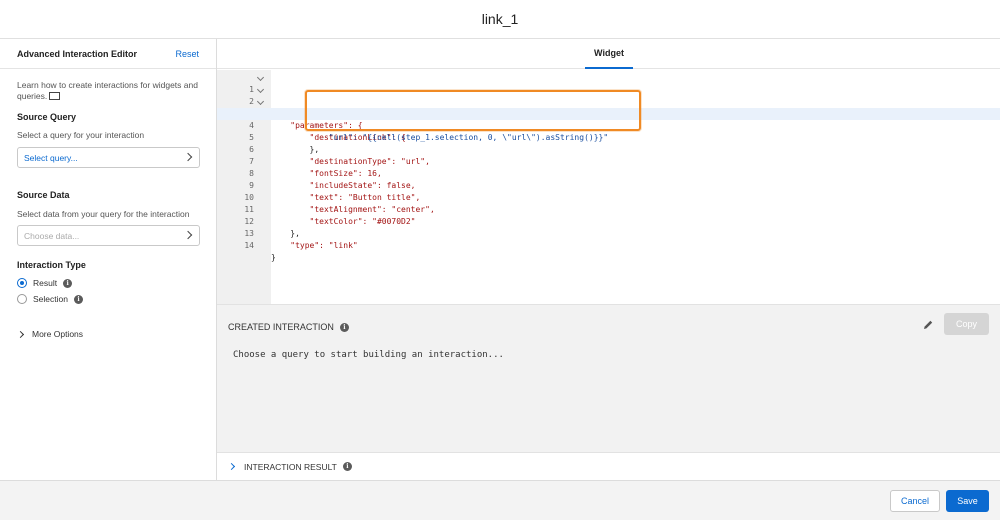 Image resolution: width=1000 pixels, height=520 pixels. What do you see at coordinates (314, 245) in the screenshot?
I see `code-text: "type": "link"` at bounding box center [314, 245].